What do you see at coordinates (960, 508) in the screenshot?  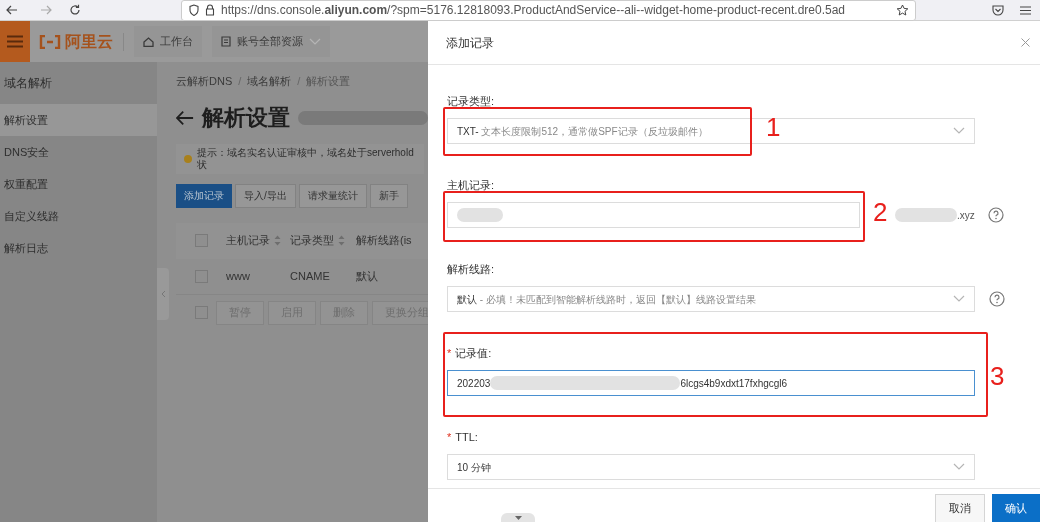 I see `footer-button: 取消` at bounding box center [960, 508].